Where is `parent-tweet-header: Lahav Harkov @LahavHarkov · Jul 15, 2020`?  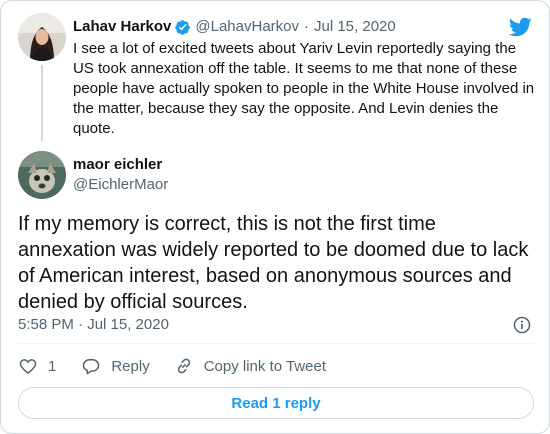 parent-tweet-header: Lahav Harkov @LahavHarkov · Jul 15, 2020 is located at coordinates (234, 27).